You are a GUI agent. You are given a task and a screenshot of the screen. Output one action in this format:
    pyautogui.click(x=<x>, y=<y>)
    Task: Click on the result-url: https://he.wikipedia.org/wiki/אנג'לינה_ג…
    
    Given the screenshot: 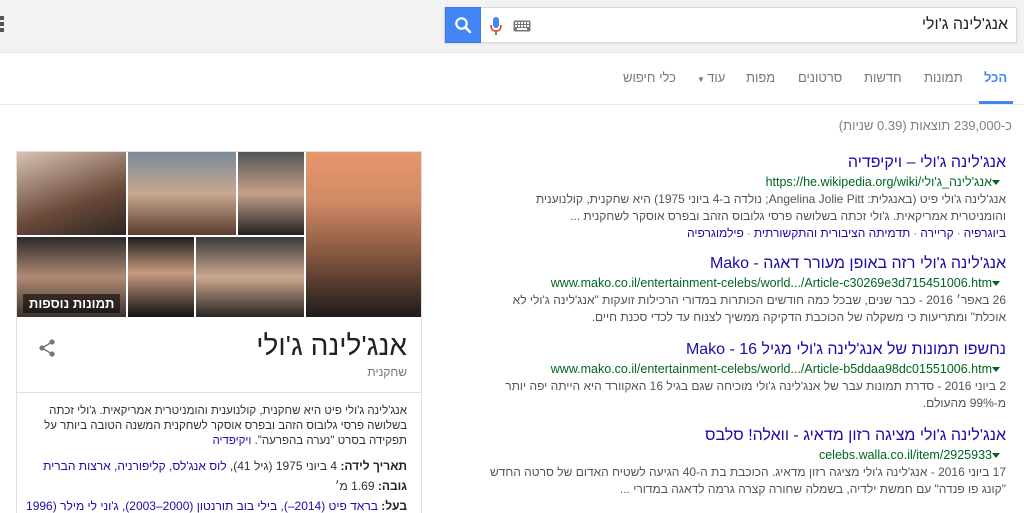 What is the action you would take?
    pyautogui.click(x=746, y=182)
    